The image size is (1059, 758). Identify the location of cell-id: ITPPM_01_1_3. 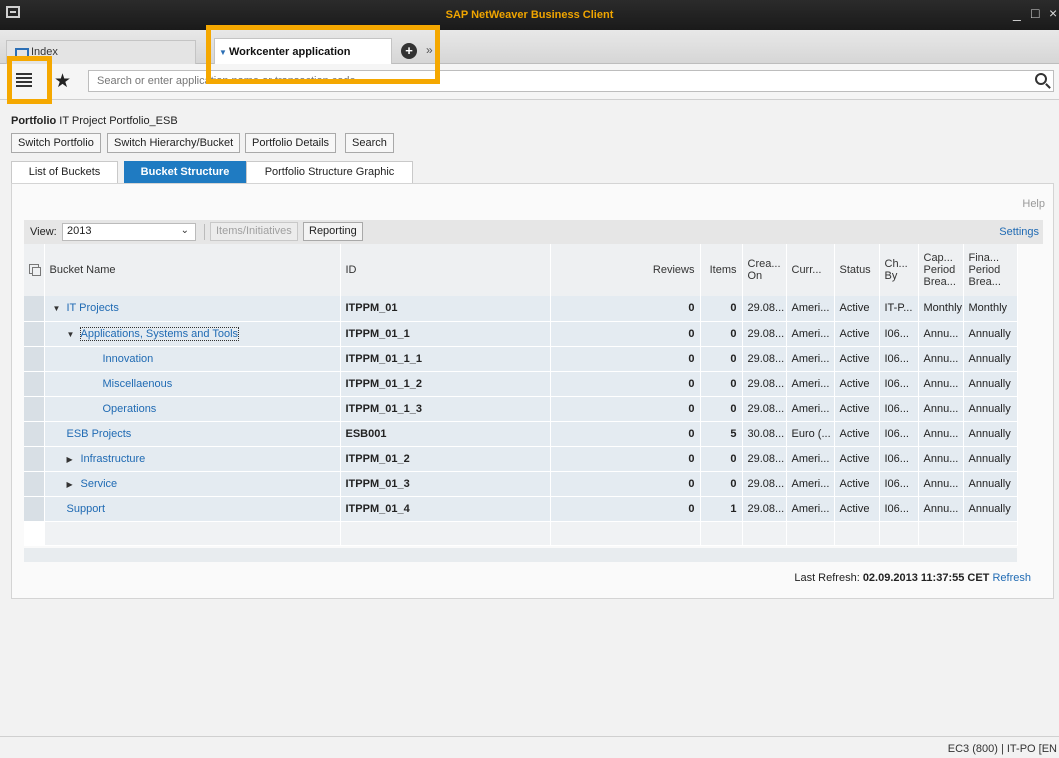
(445, 409).